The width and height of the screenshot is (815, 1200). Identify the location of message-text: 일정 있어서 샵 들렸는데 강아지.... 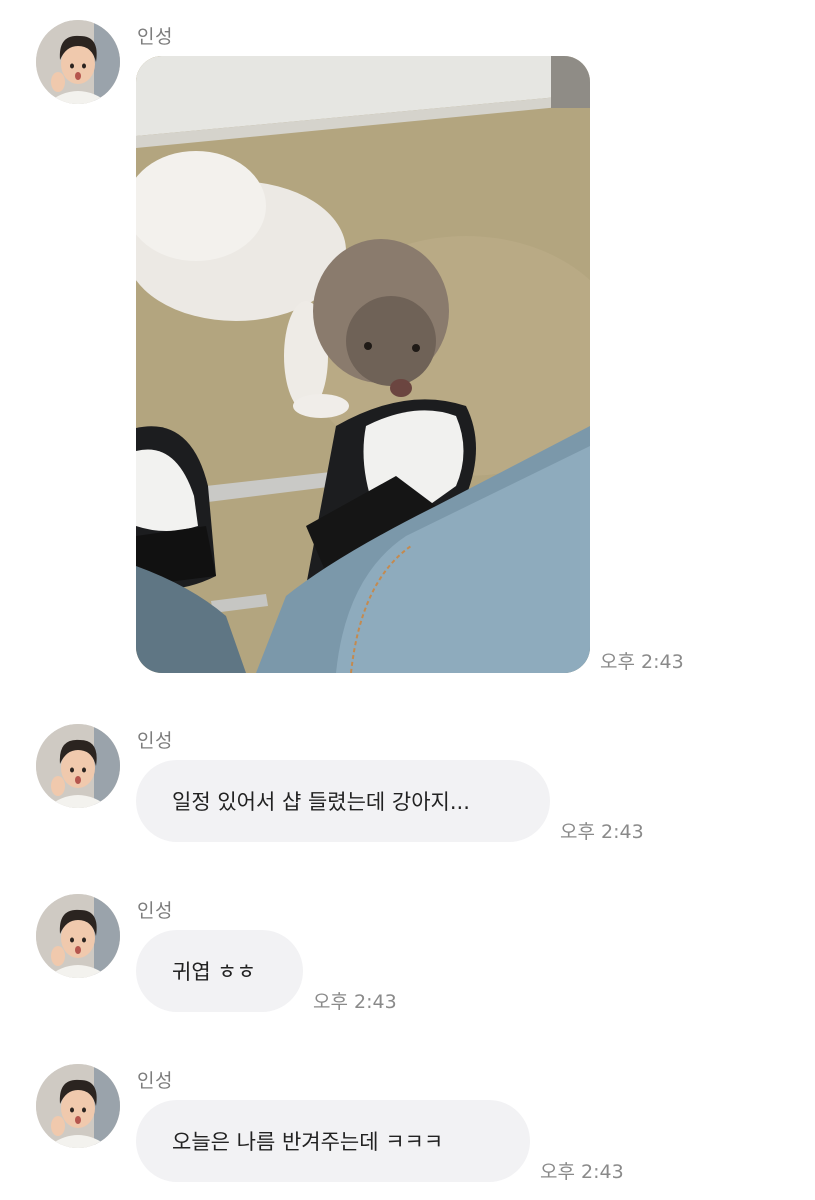
(321, 802).